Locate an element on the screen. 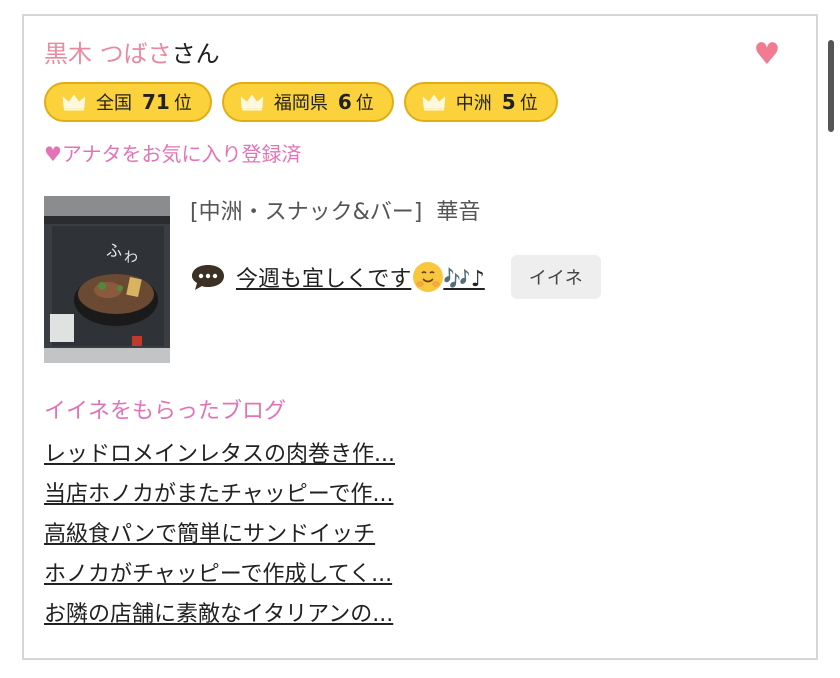 Image resolution: width=840 pixels, height=678 pixels. svg-text: ふ is located at coordinates (114, 250).